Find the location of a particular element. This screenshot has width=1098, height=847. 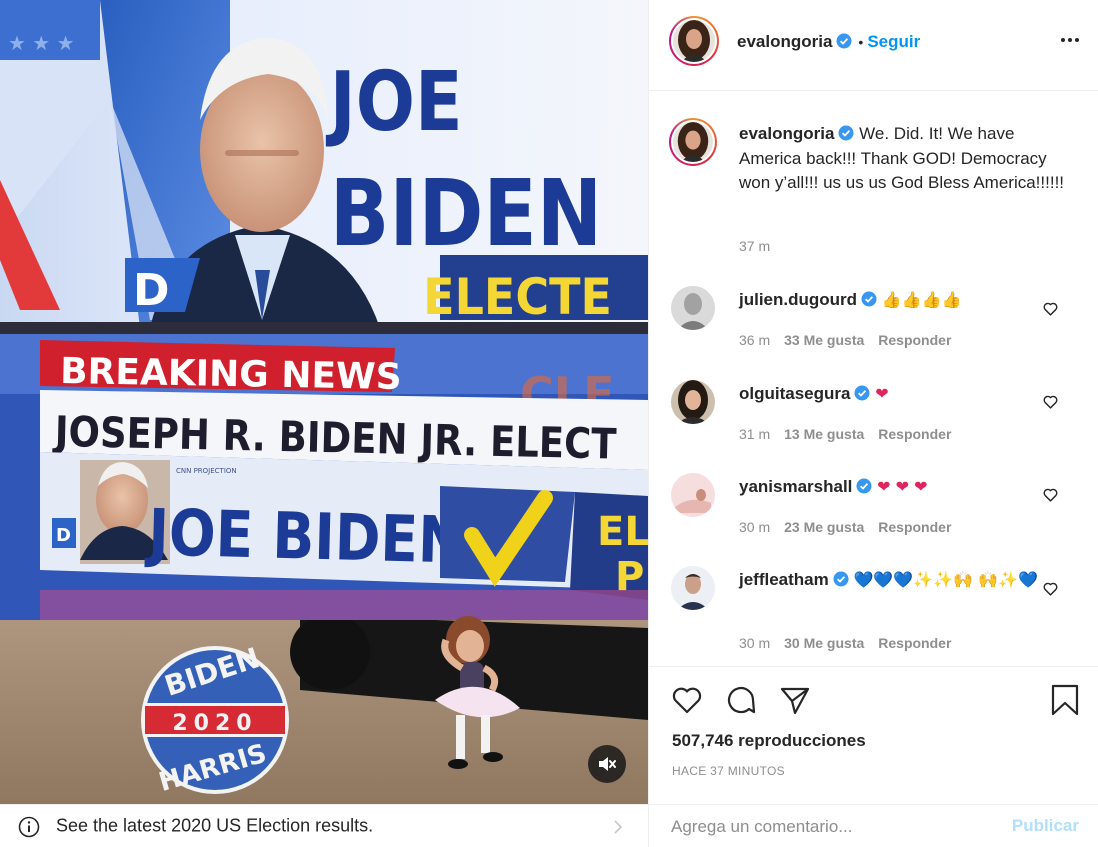

sticker-year: 2020 is located at coordinates (214, 723).